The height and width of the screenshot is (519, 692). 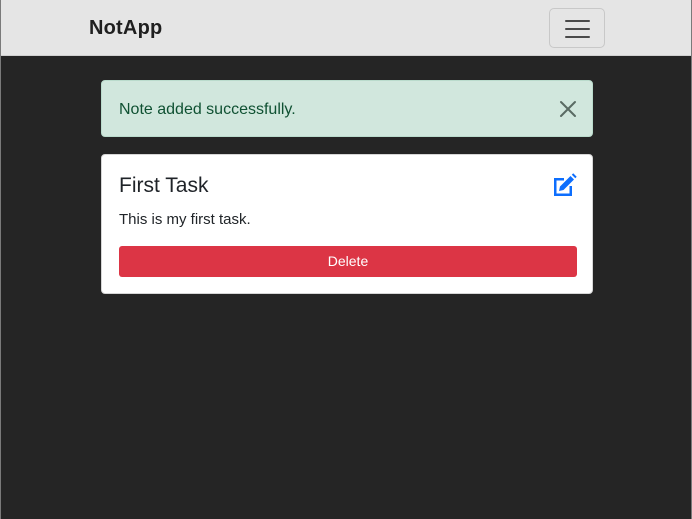 What do you see at coordinates (347, 108) in the screenshot?
I see `success-alert: Note added successfully.` at bounding box center [347, 108].